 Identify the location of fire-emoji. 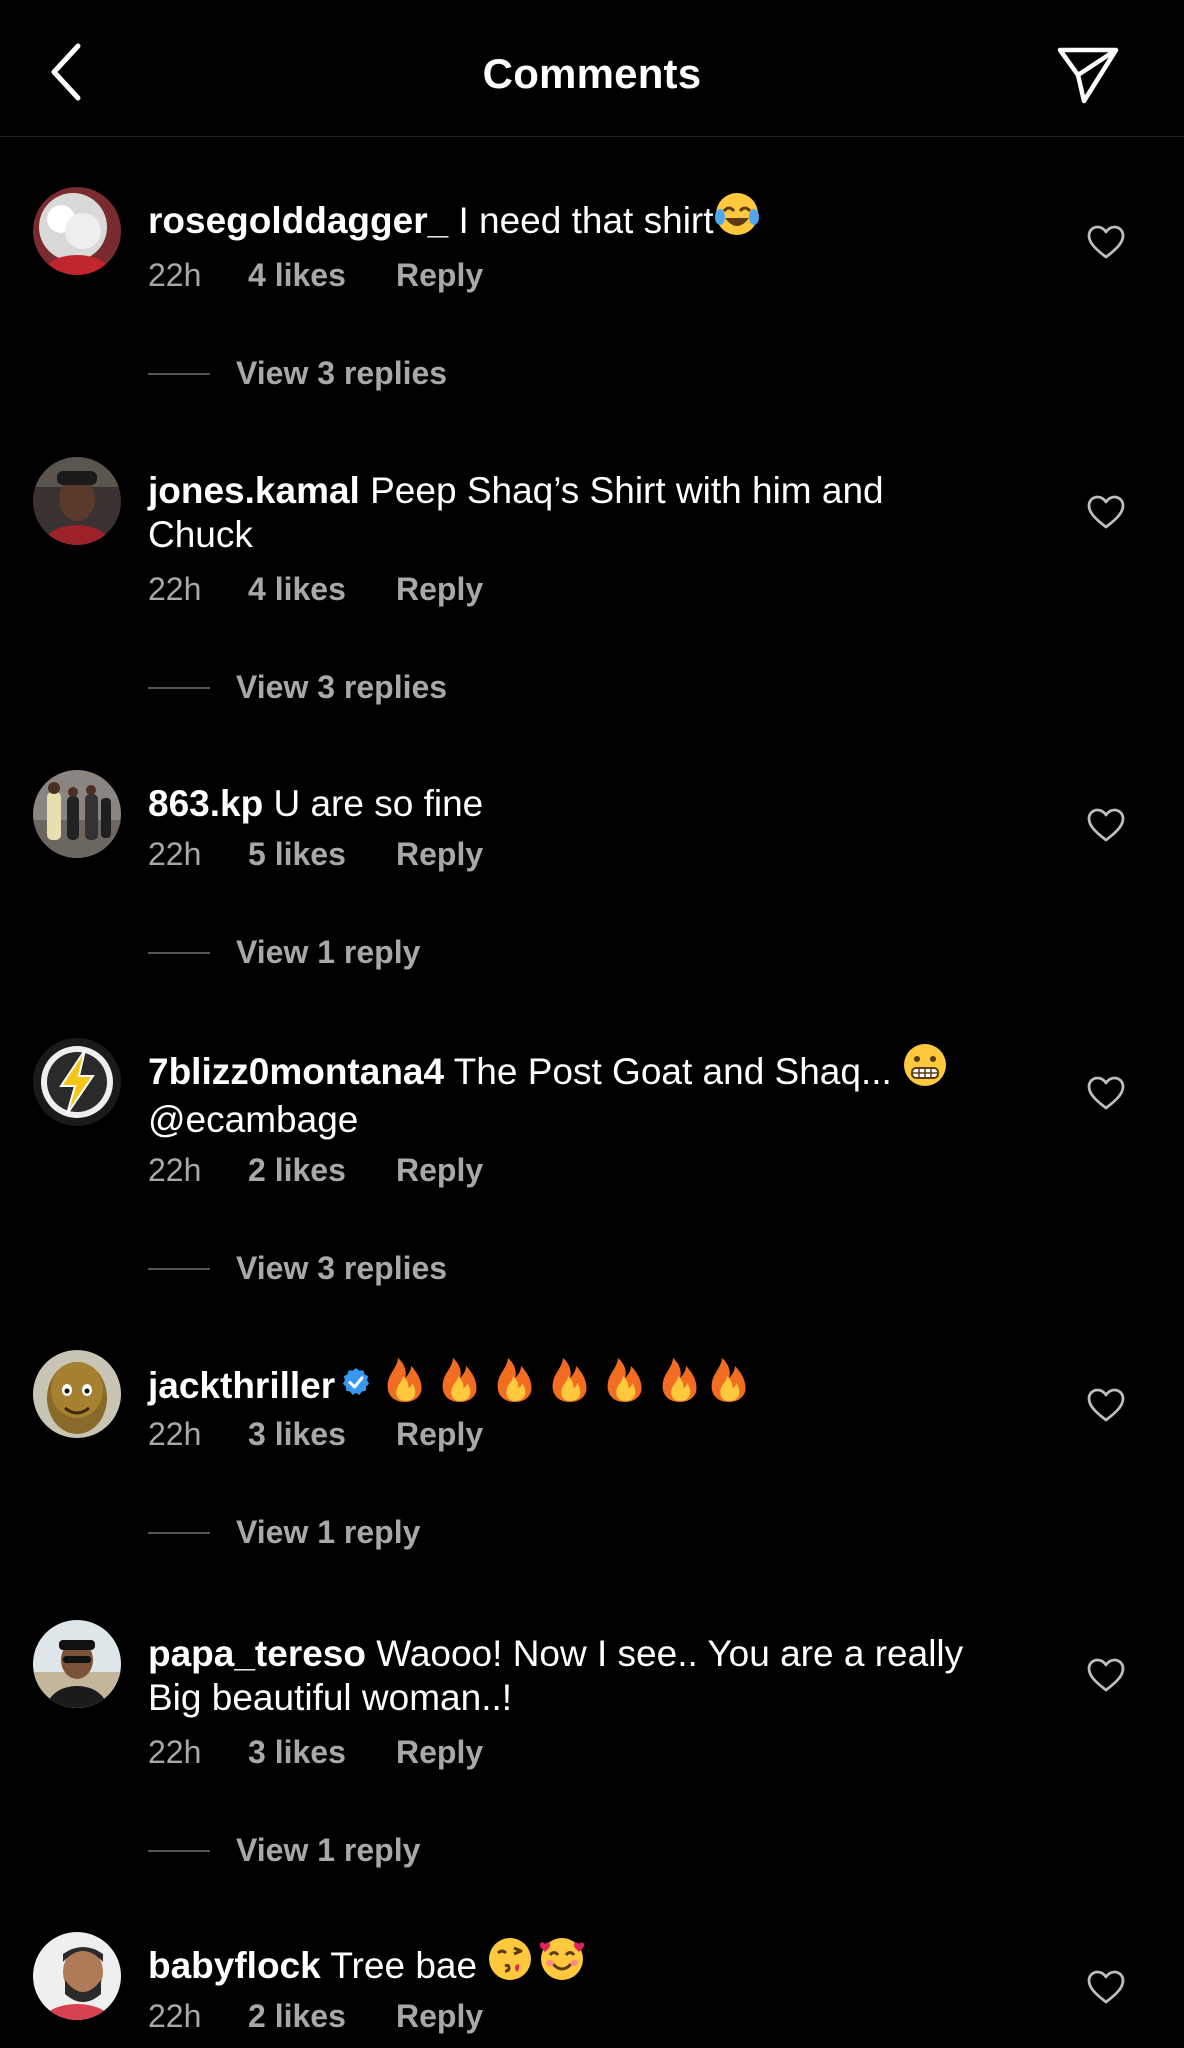
(570, 1384).